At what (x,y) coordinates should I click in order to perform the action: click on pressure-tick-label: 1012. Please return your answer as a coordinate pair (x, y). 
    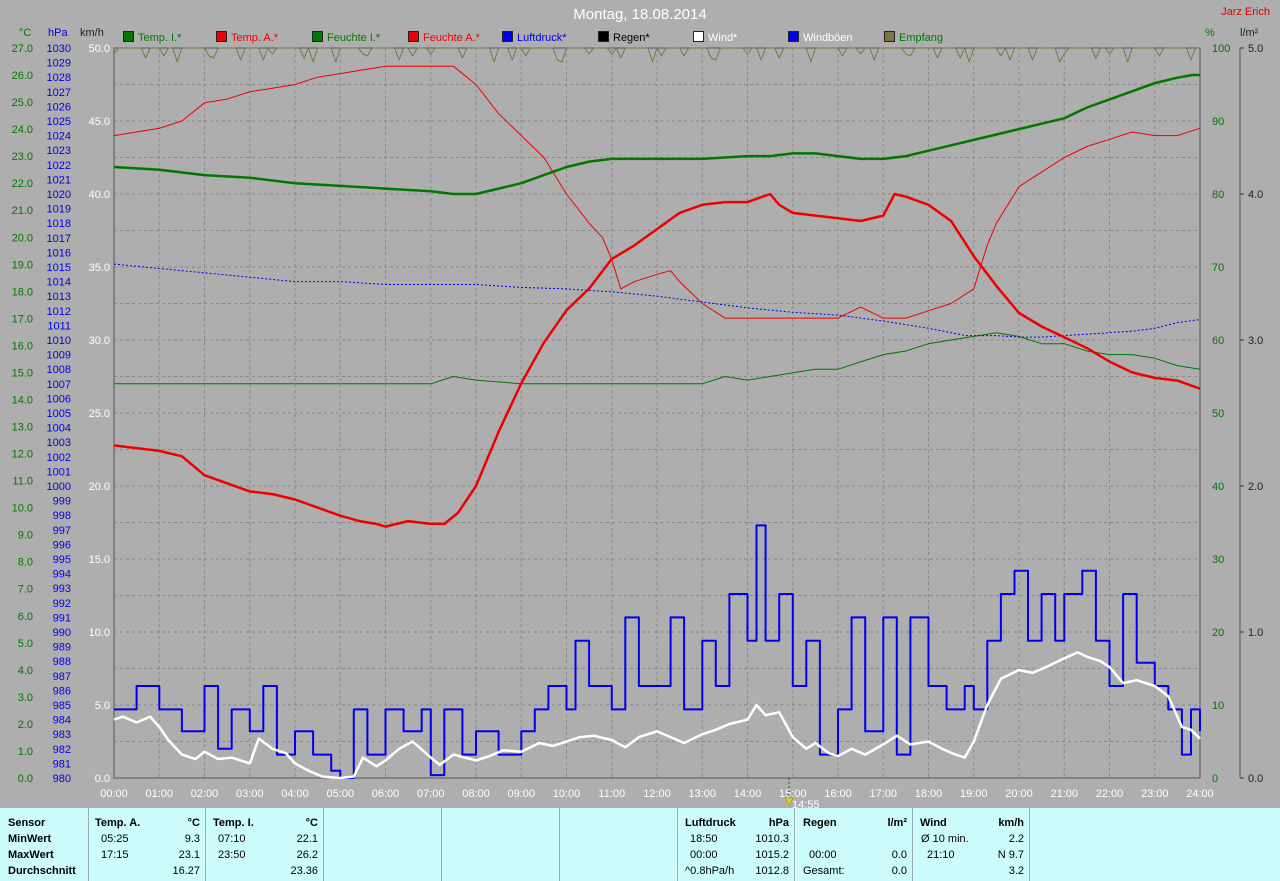
    Looking at the image, I should click on (59, 312).